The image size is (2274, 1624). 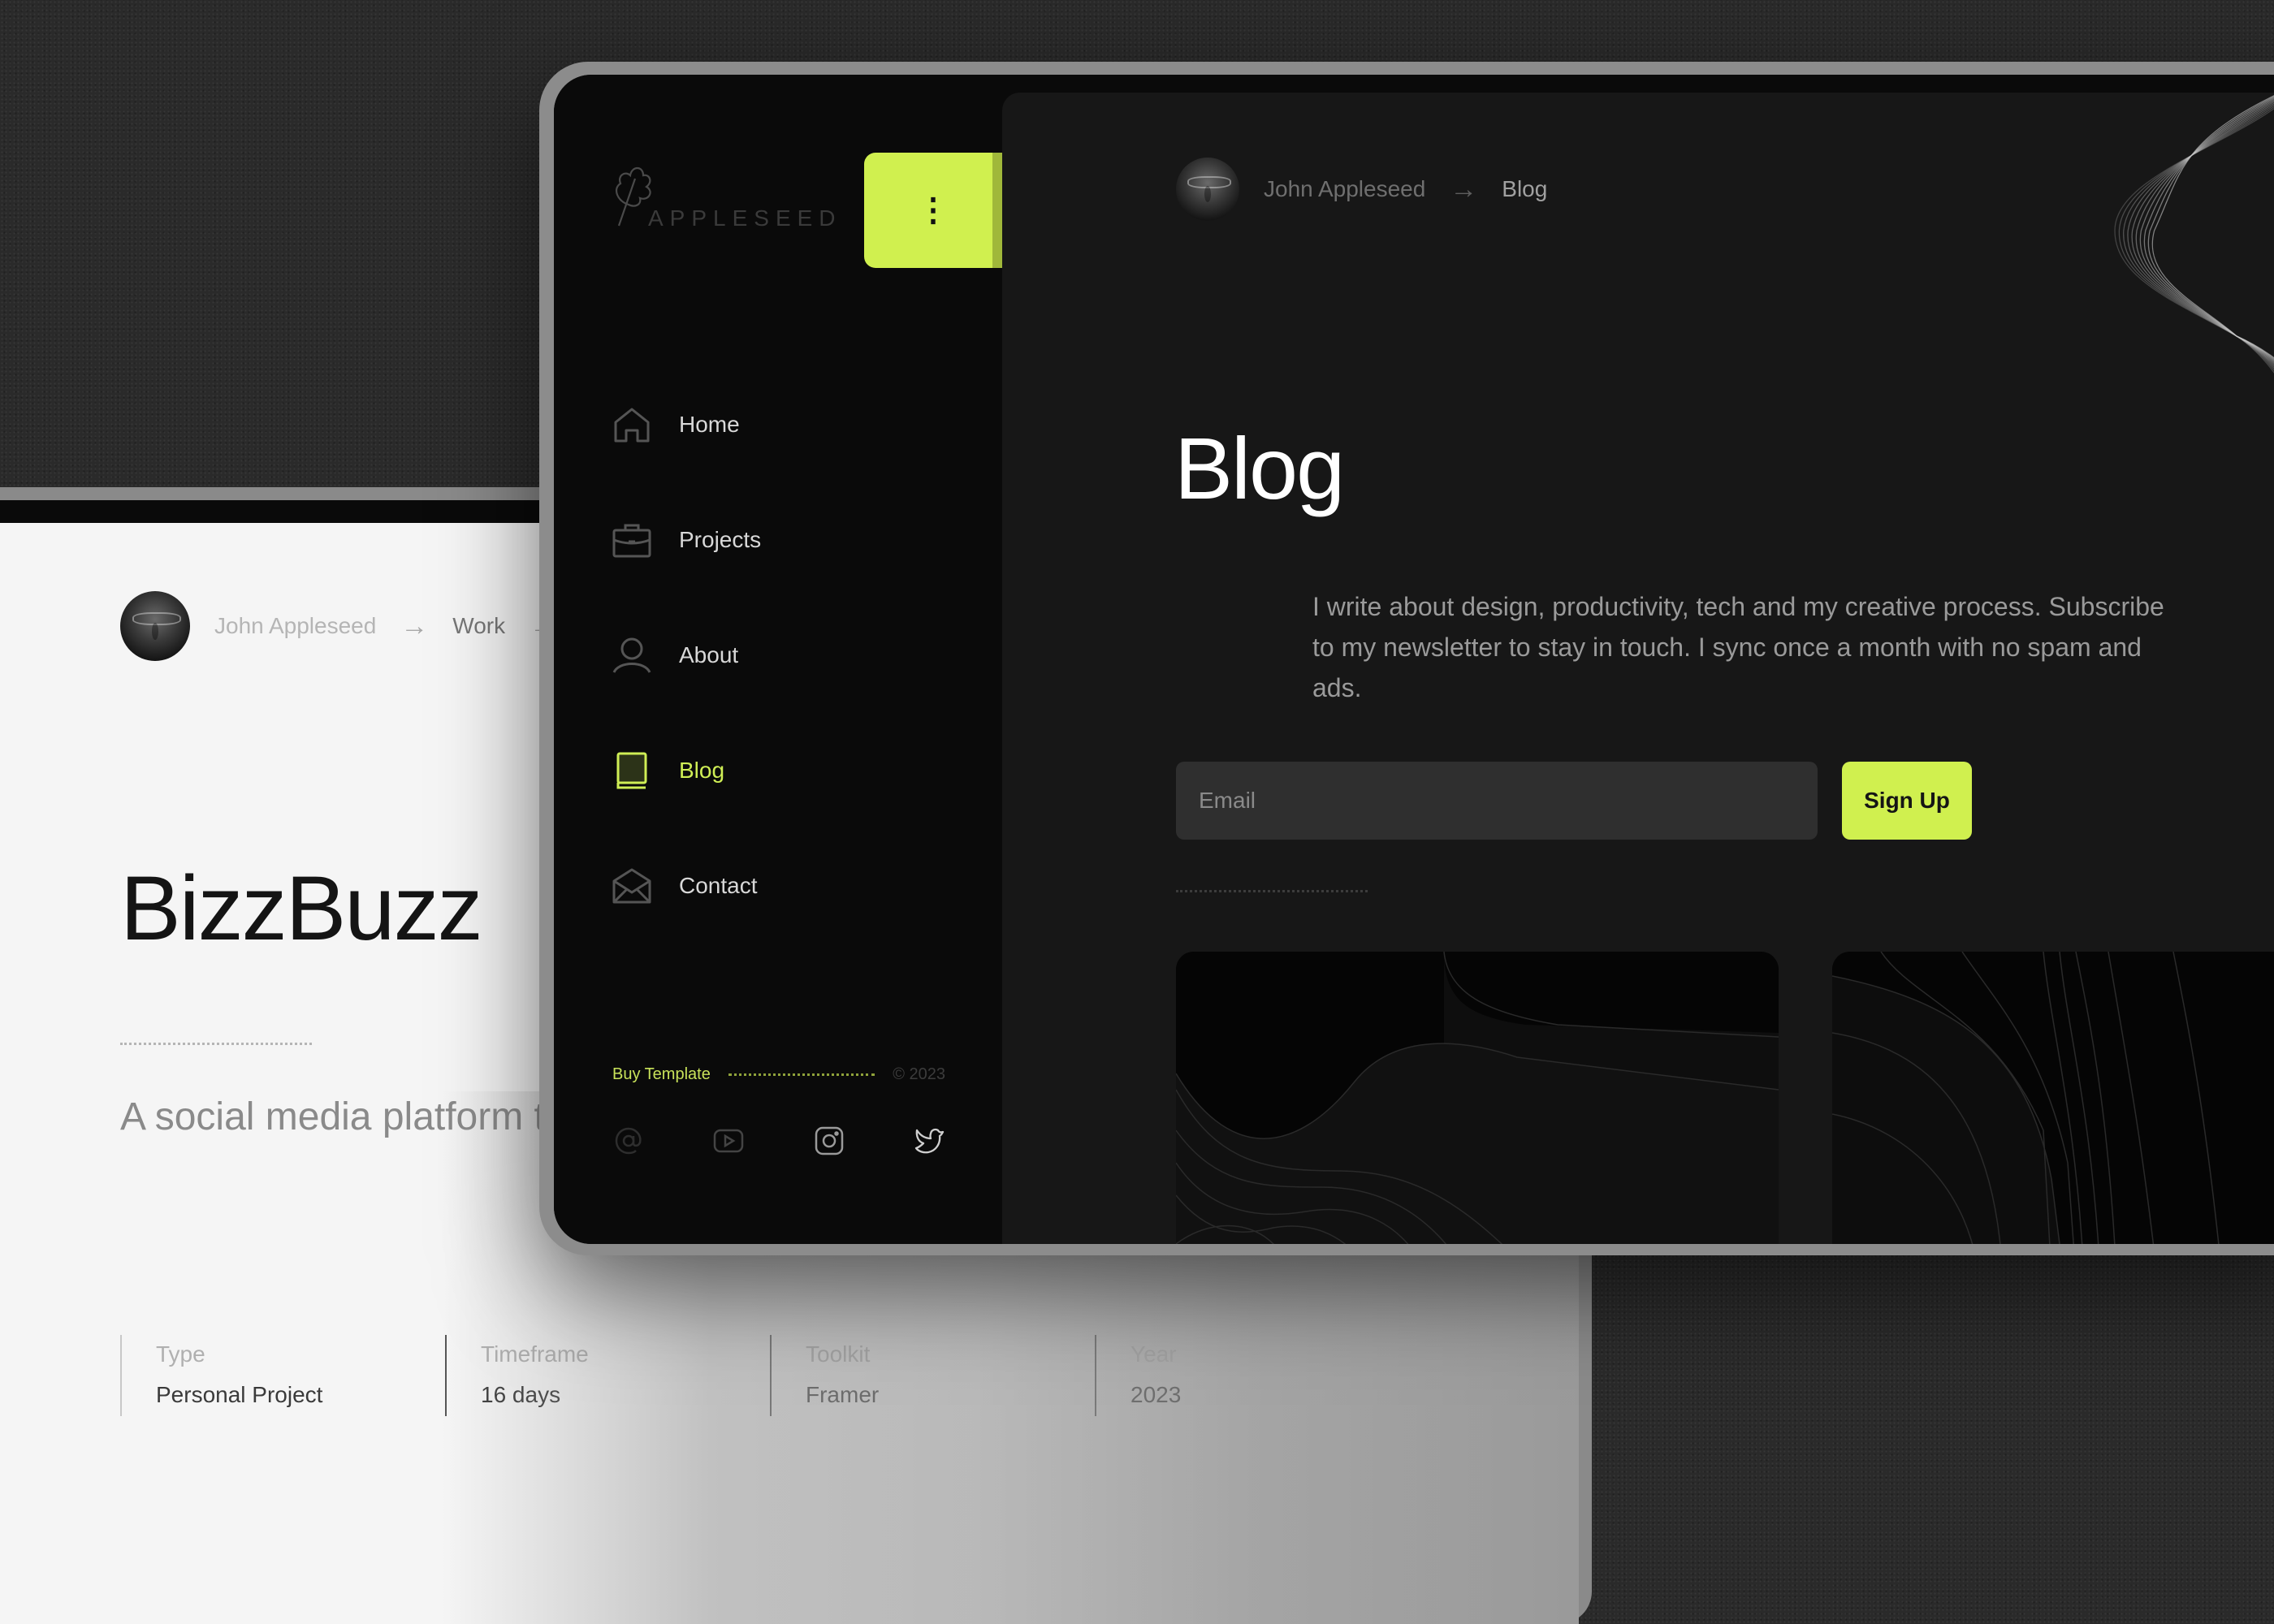 I want to click on meta-value: Personal Project, so click(x=239, y=1395).